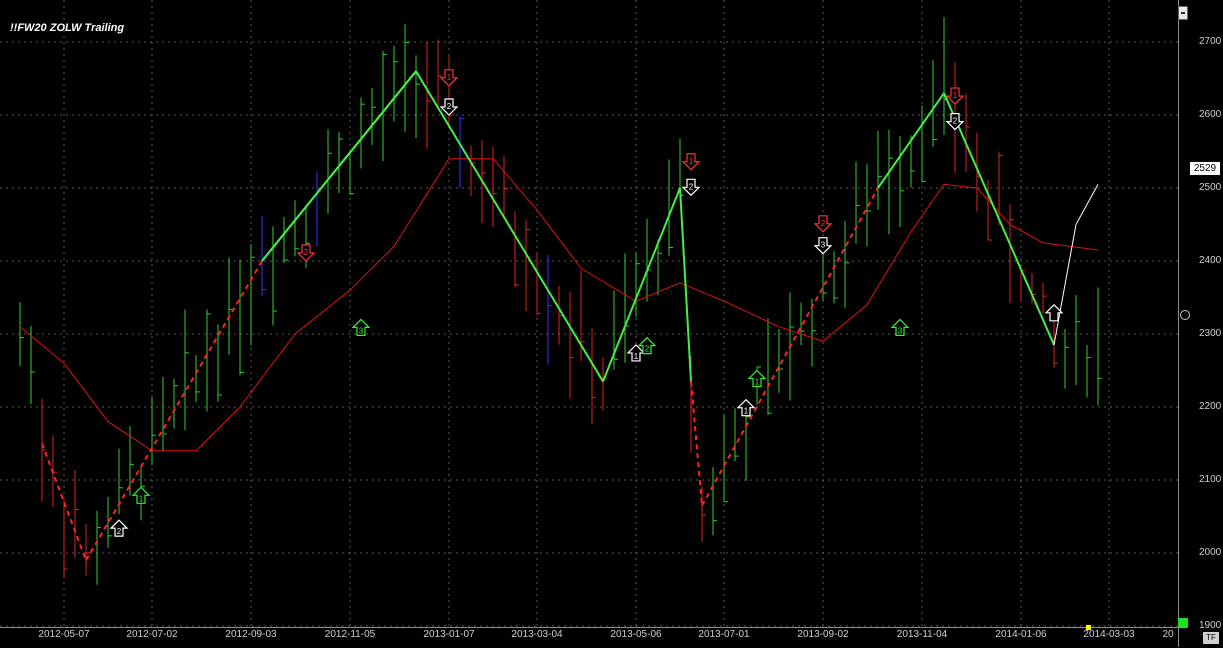 The height and width of the screenshot is (648, 1223). What do you see at coordinates (1183, 13) in the screenshot?
I see `scroll-up-button` at bounding box center [1183, 13].